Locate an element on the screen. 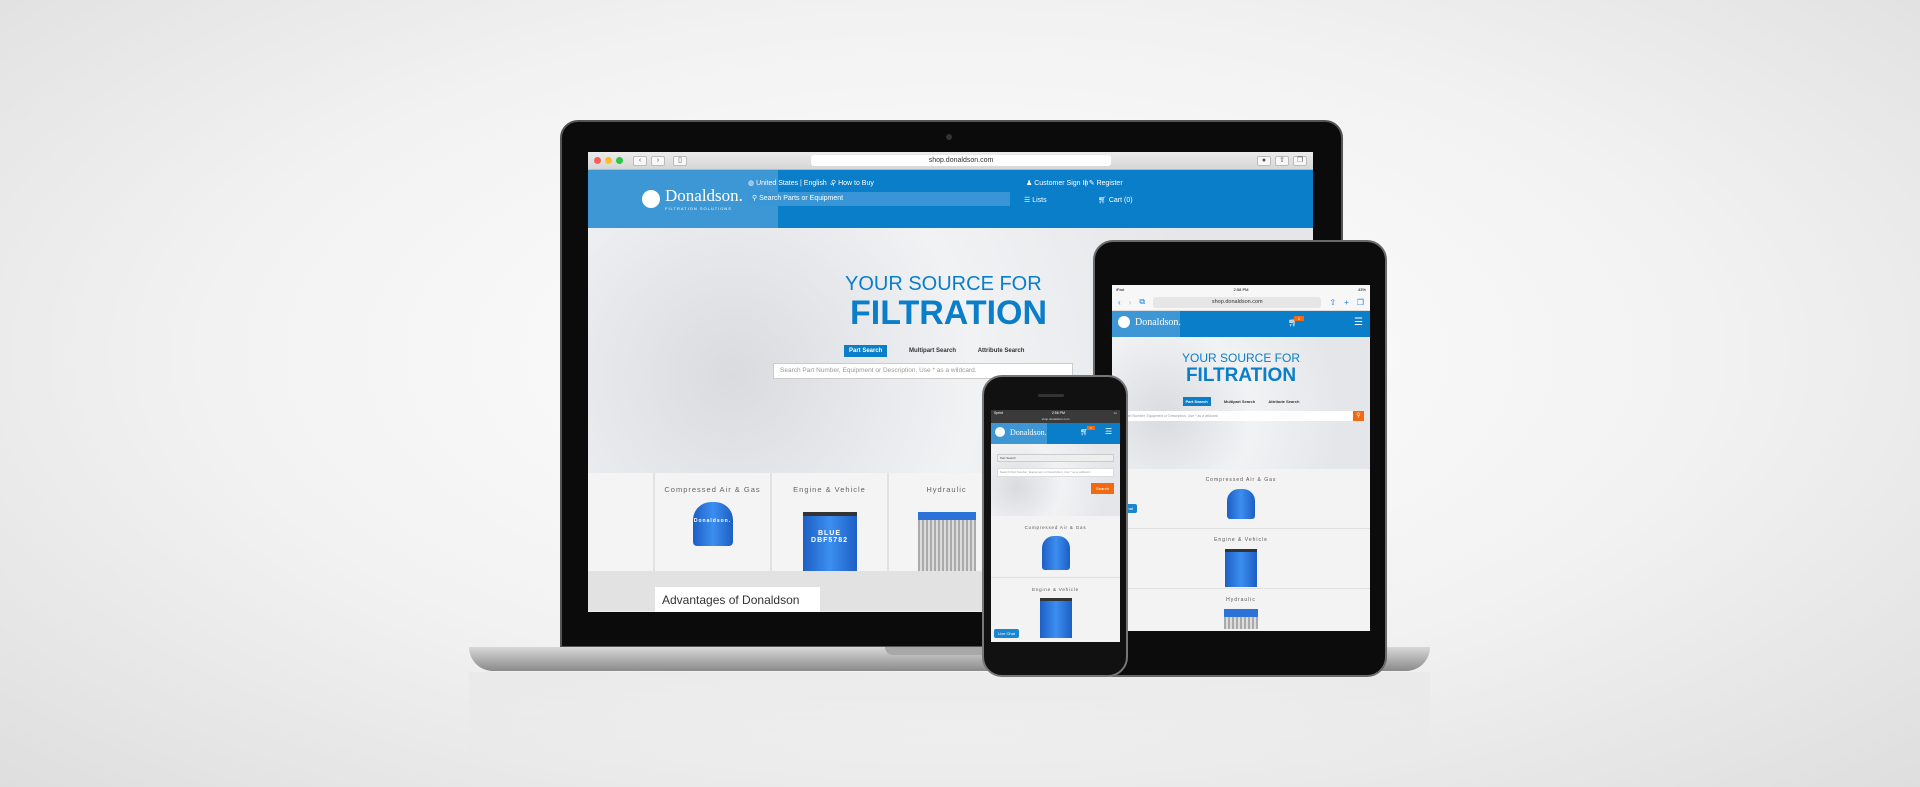  phone-status-bar: Sprint 2:56 PM ▭ is located at coordinates (1055, 413).